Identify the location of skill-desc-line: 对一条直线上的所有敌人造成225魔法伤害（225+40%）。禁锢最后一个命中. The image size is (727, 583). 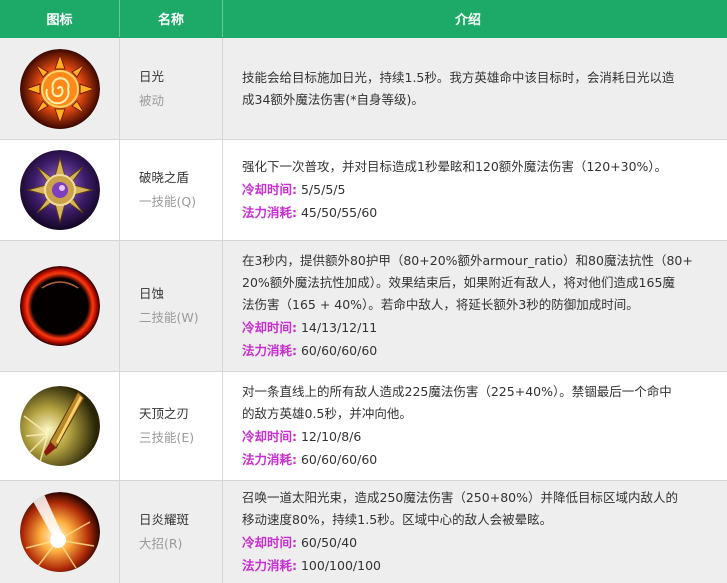
(457, 391).